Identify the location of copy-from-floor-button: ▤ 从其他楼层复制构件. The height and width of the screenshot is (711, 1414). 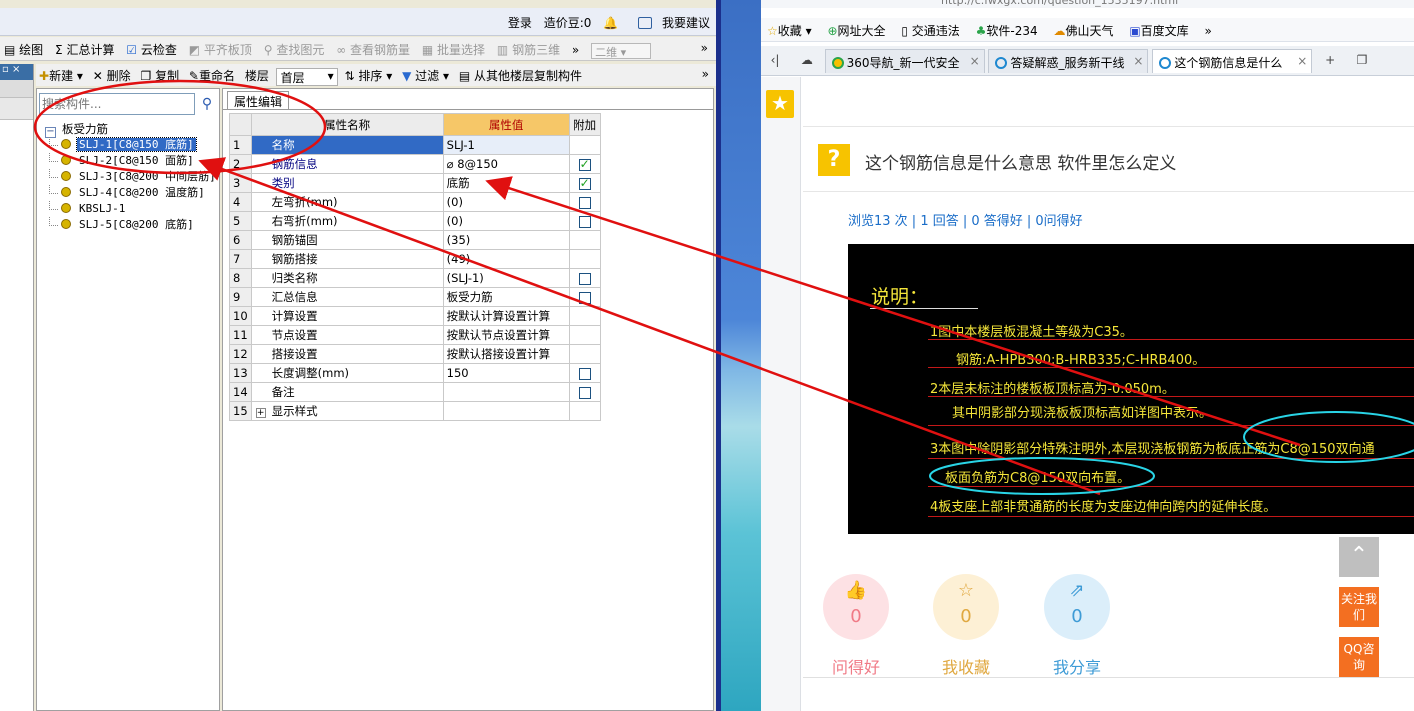
(520, 74).